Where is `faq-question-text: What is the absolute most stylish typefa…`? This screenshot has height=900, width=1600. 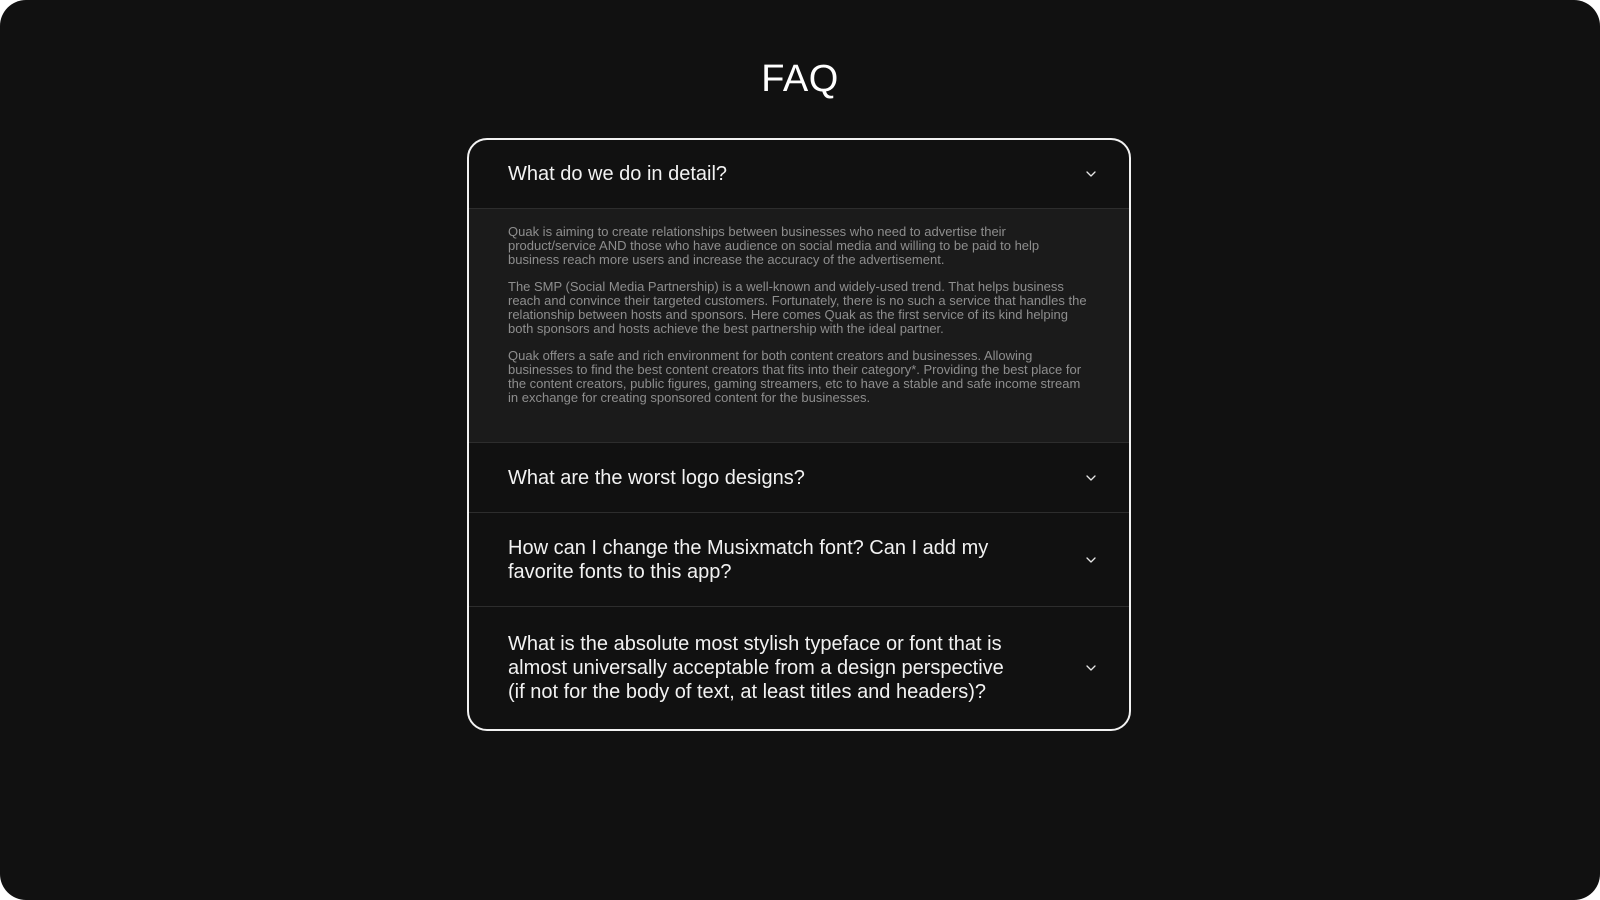
faq-question-text: What is the absolute most stylish typefa… is located at coordinates (756, 668).